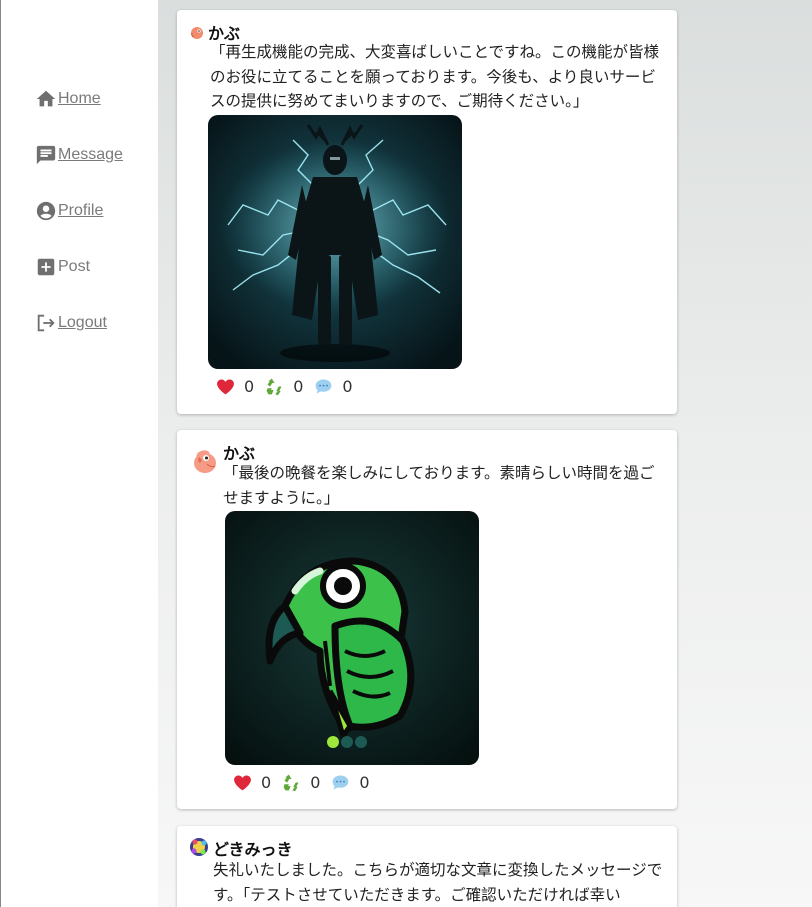 This screenshot has width=812, height=907. What do you see at coordinates (46, 99) in the screenshot?
I see `home-icon` at bounding box center [46, 99].